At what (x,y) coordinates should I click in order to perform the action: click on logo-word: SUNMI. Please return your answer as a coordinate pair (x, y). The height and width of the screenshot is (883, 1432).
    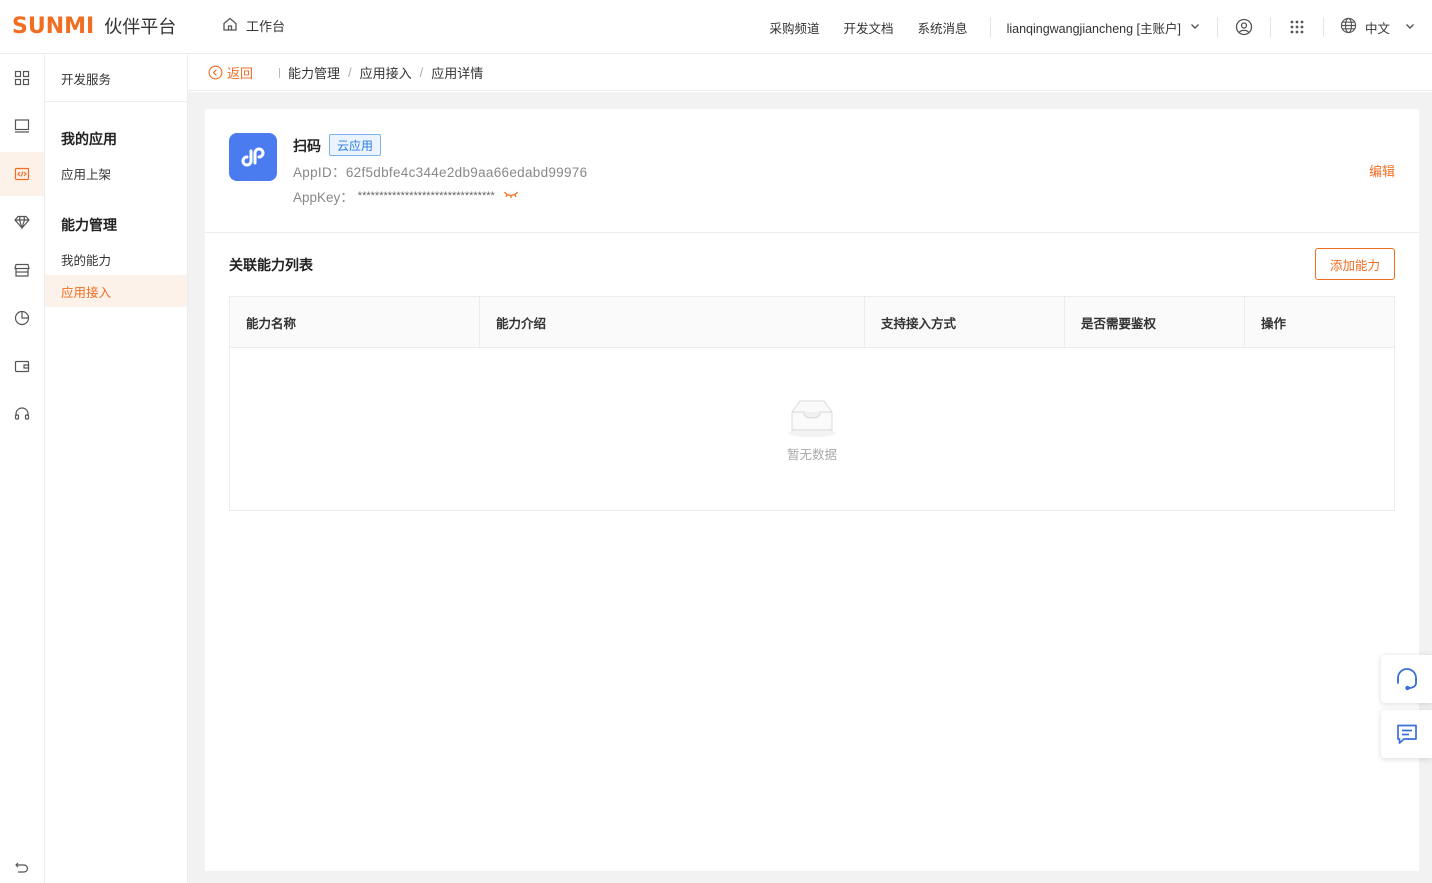
    Looking at the image, I should click on (53, 26).